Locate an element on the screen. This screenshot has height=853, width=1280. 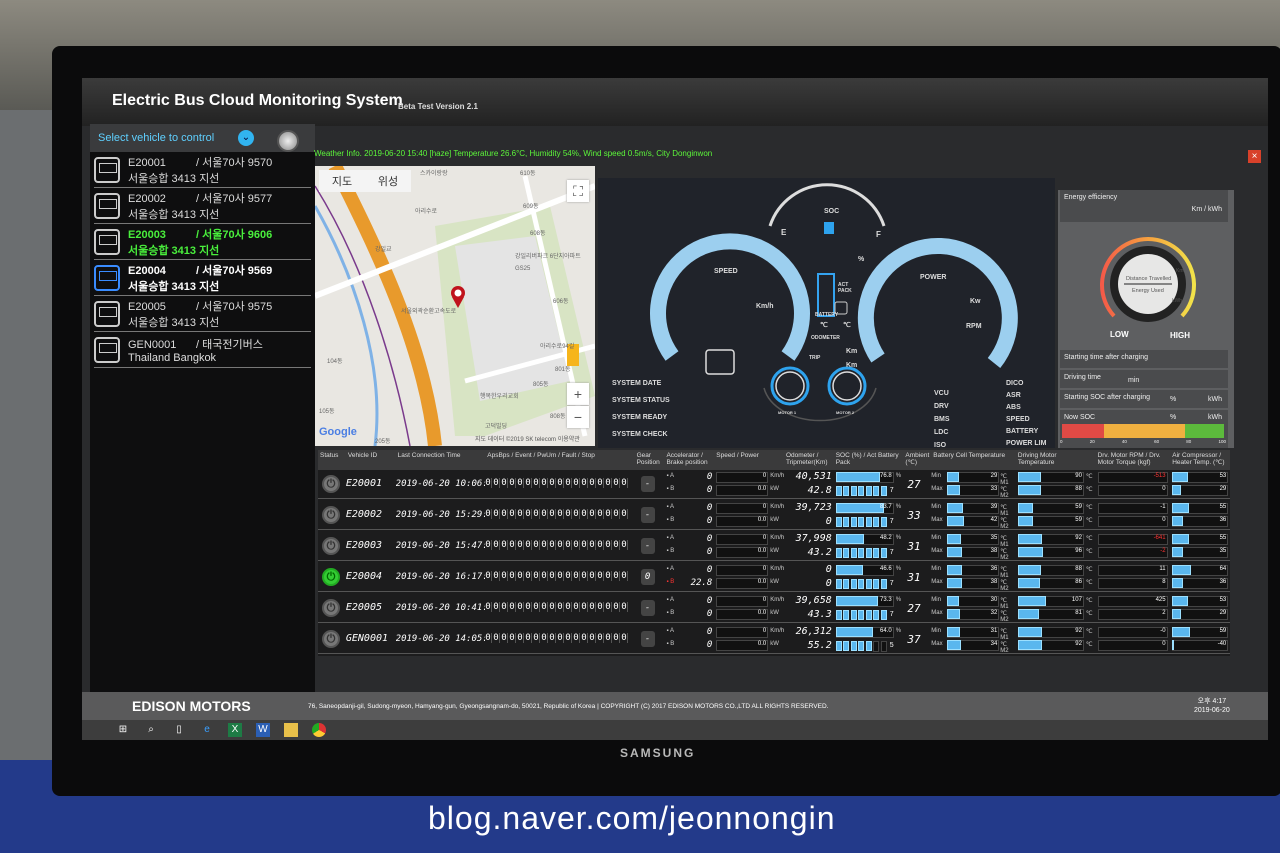
zoom-in-button: + is located at coordinates (578, 394).